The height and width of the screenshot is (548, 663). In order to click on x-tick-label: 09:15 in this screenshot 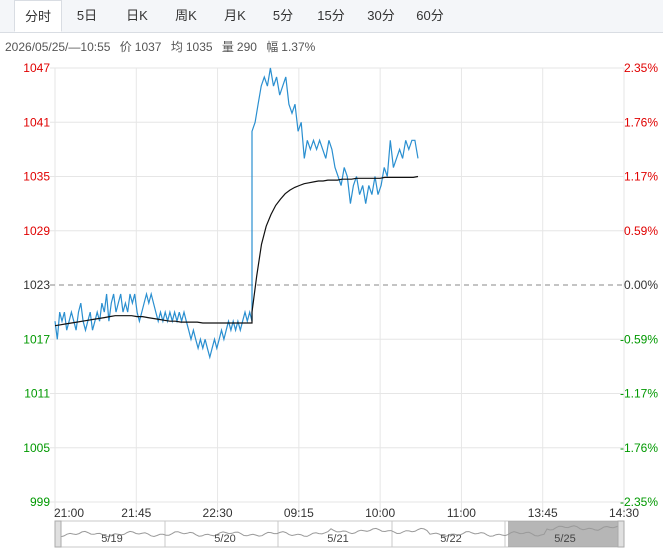, I will do `click(299, 513)`.